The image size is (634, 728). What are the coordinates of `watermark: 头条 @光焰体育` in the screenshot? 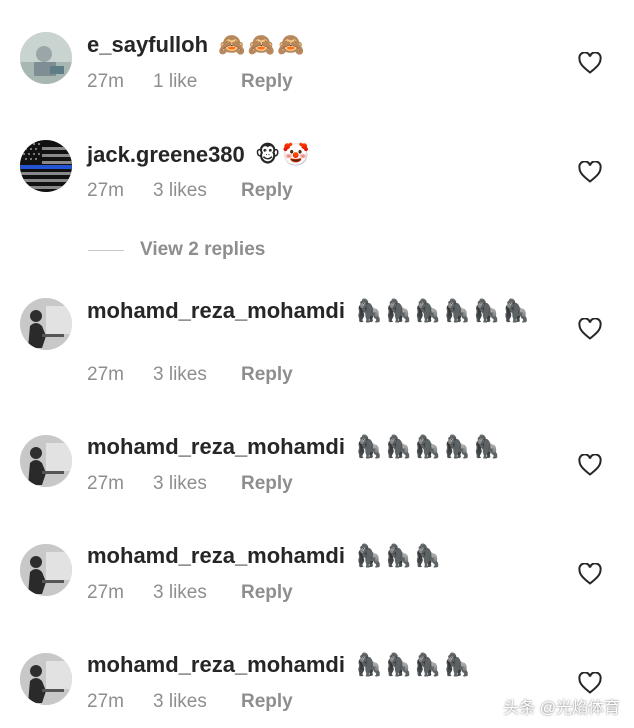 It's located at (561, 708).